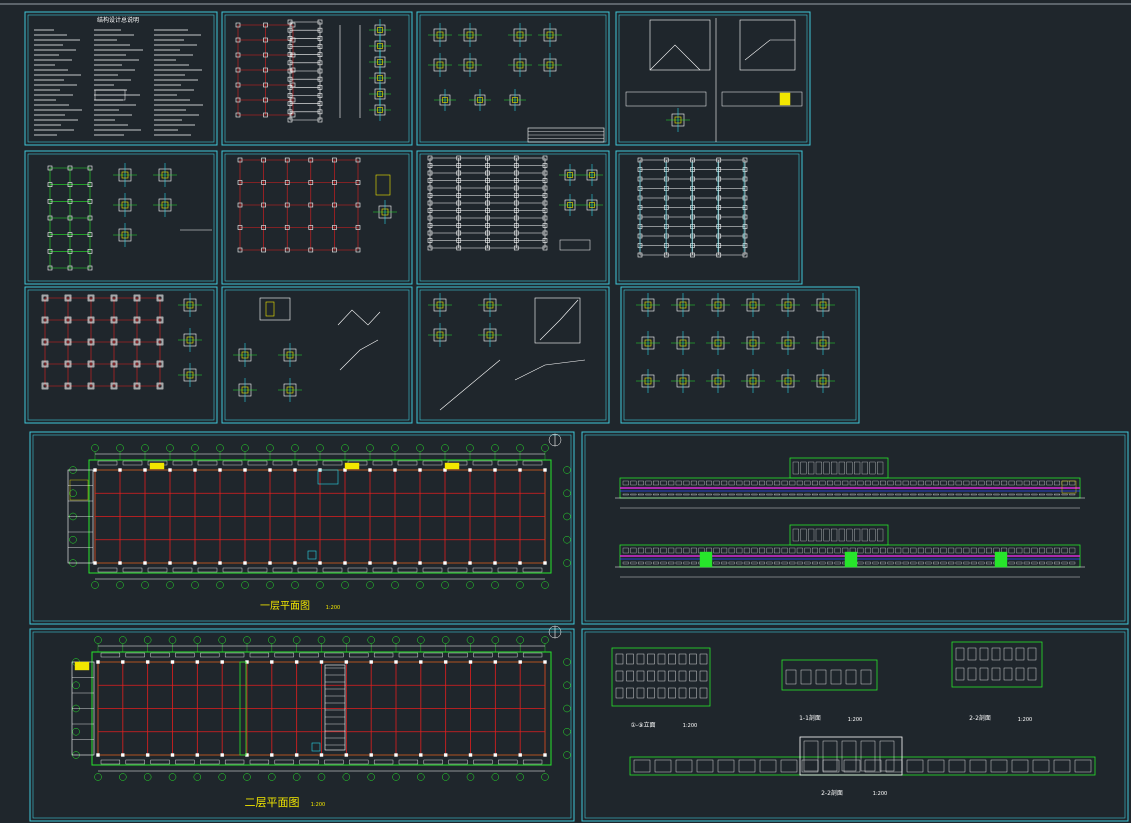  I want to click on section-label-4-scale: 1:200, so click(880, 794).